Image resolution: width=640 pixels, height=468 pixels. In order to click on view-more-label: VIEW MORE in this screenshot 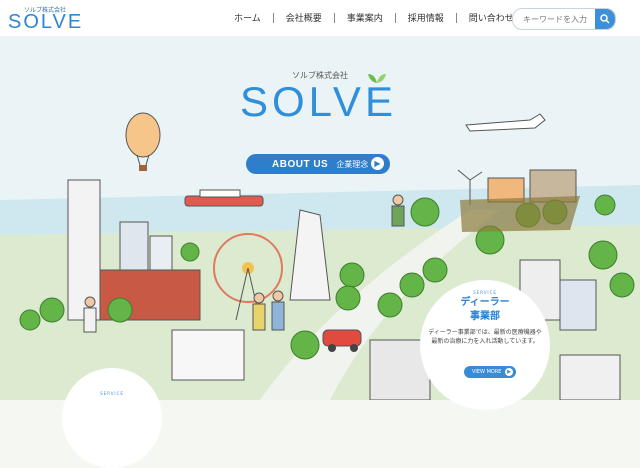, I will do `click(487, 372)`.